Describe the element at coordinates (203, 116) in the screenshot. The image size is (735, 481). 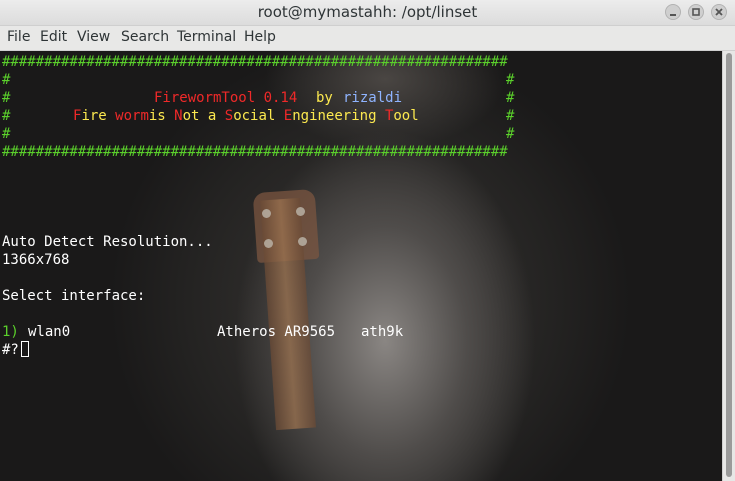
I see `subtitle-part: ot a` at that location.